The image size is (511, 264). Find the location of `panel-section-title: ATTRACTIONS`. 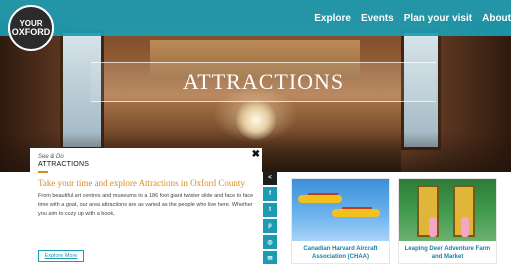

panel-section-title: ATTRACTIONS is located at coordinates (64, 164).